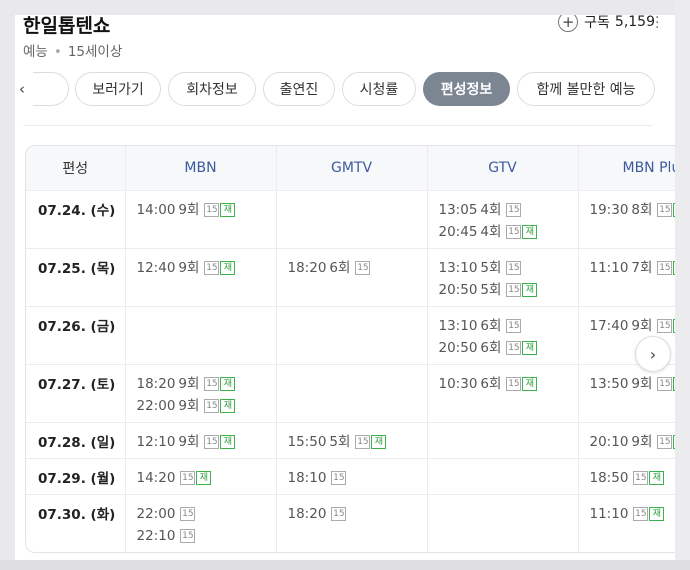 The height and width of the screenshot is (570, 690). What do you see at coordinates (299, 89) in the screenshot?
I see `tab-cast: 출연진` at bounding box center [299, 89].